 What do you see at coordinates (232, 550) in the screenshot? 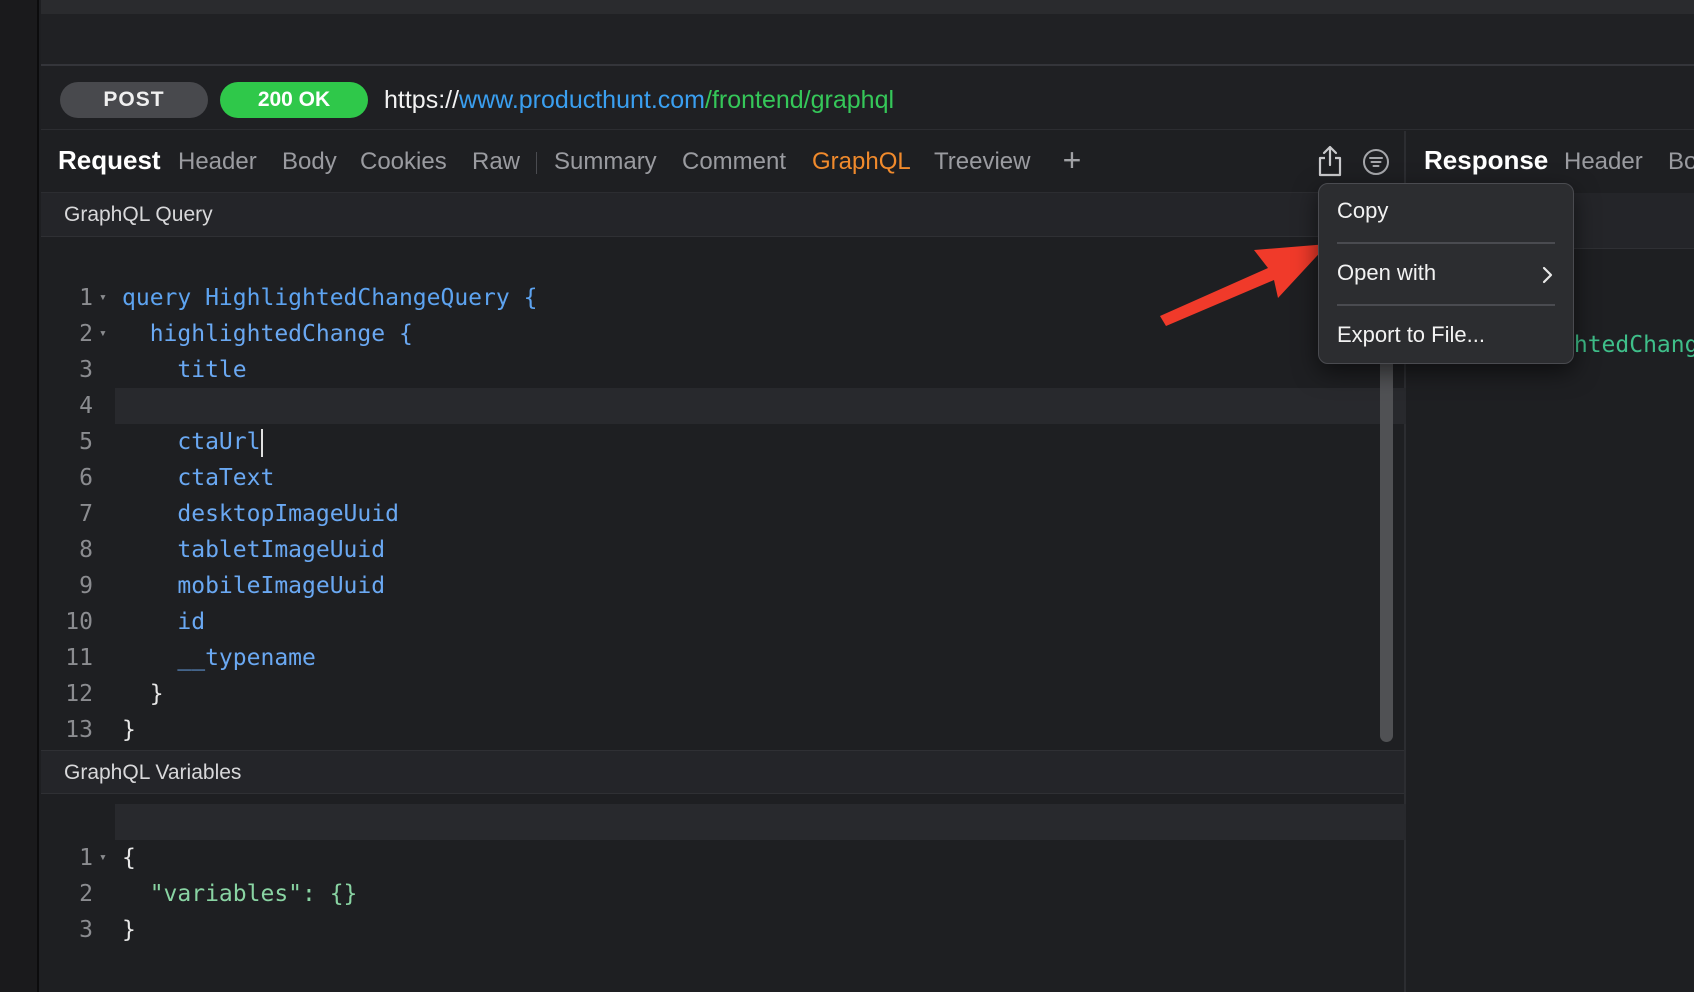
I see `code-line: 8 tabletImageUuid` at bounding box center [232, 550].